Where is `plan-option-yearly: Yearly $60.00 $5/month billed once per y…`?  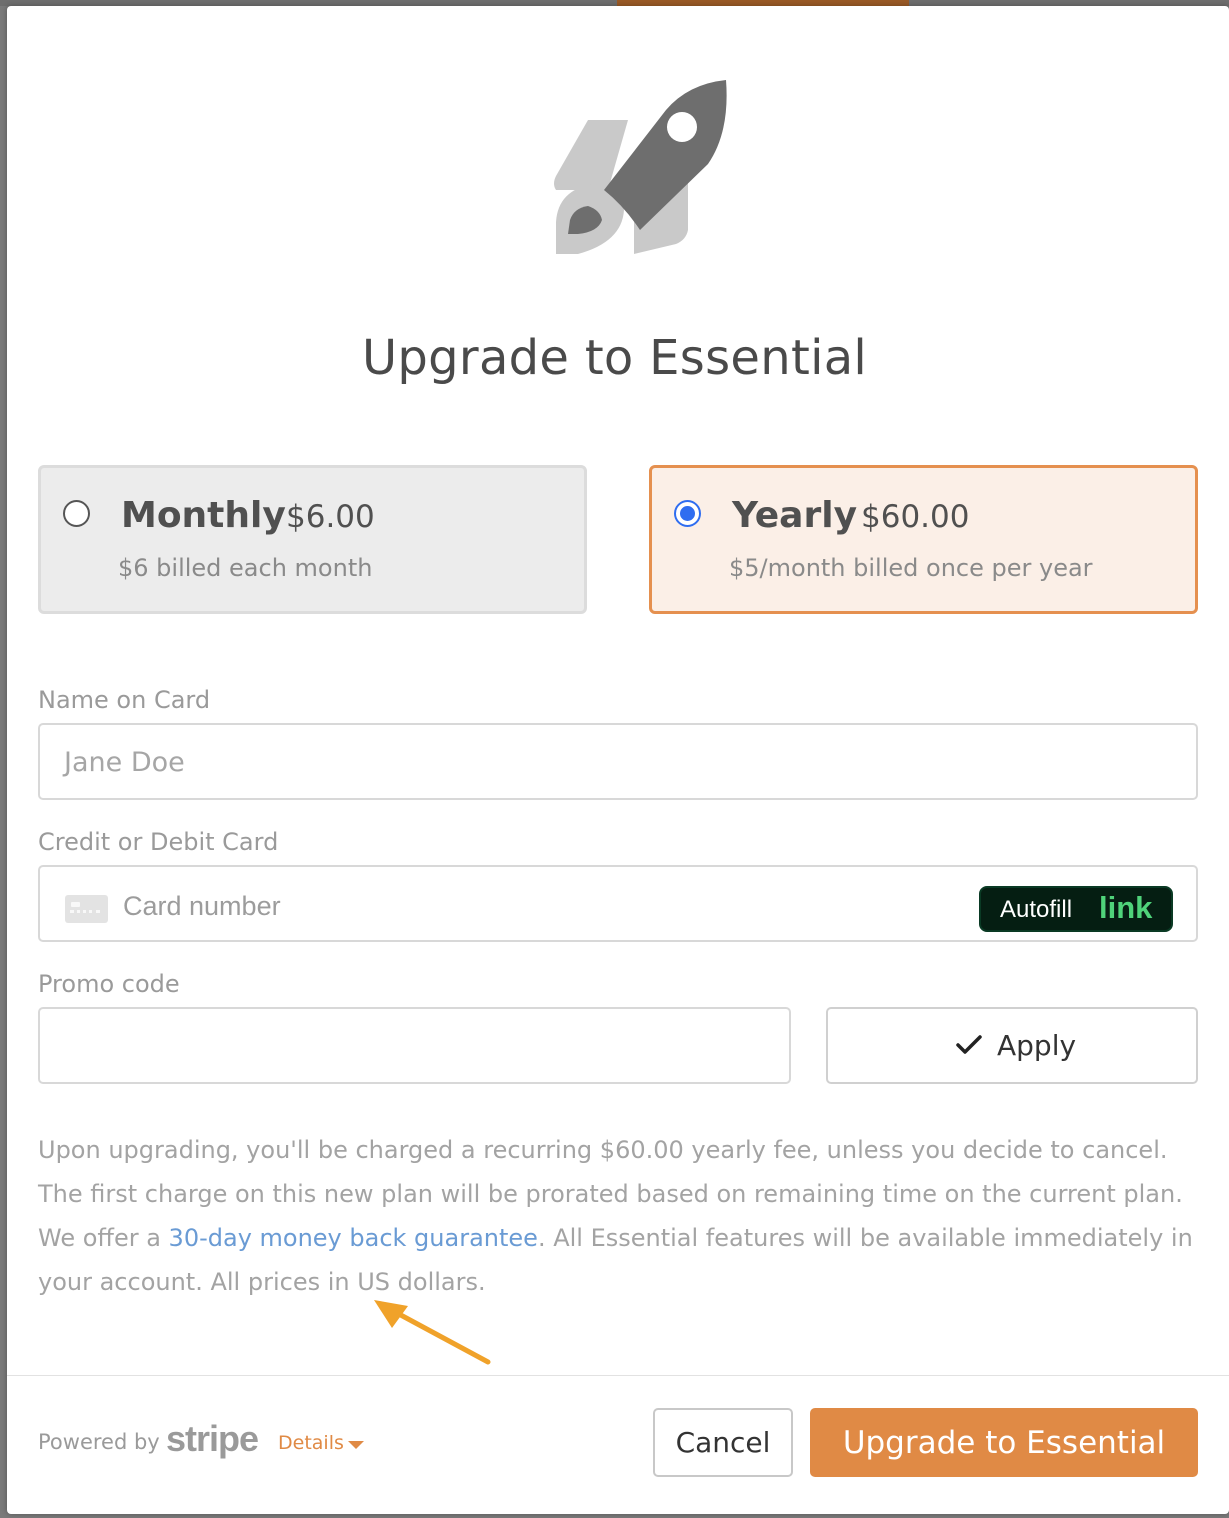
plan-option-yearly: Yearly $60.00 $5/month billed once per y… is located at coordinates (923, 539).